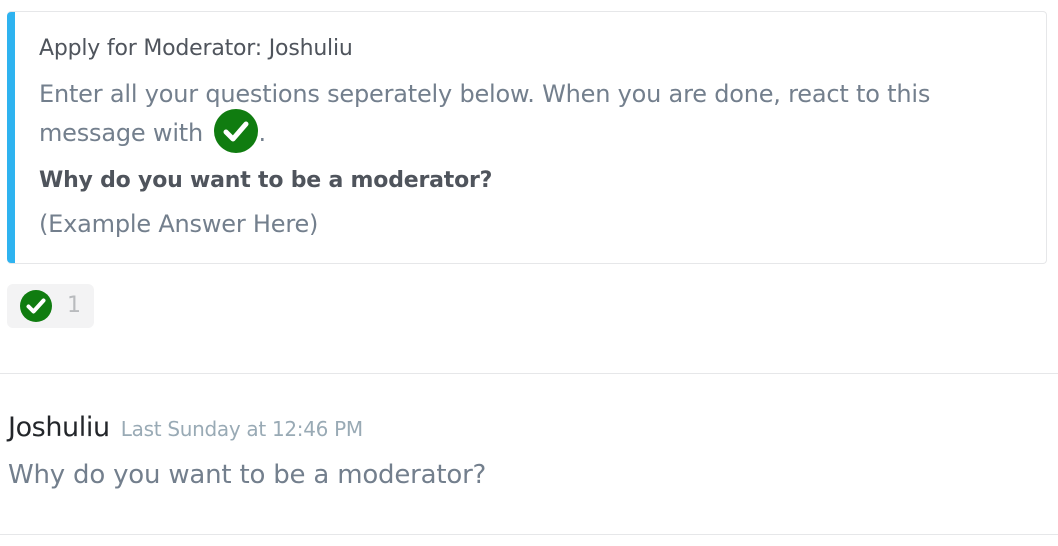 Image resolution: width=1058 pixels, height=546 pixels. What do you see at coordinates (74, 305) in the screenshot?
I see `reaction-count: 1` at bounding box center [74, 305].